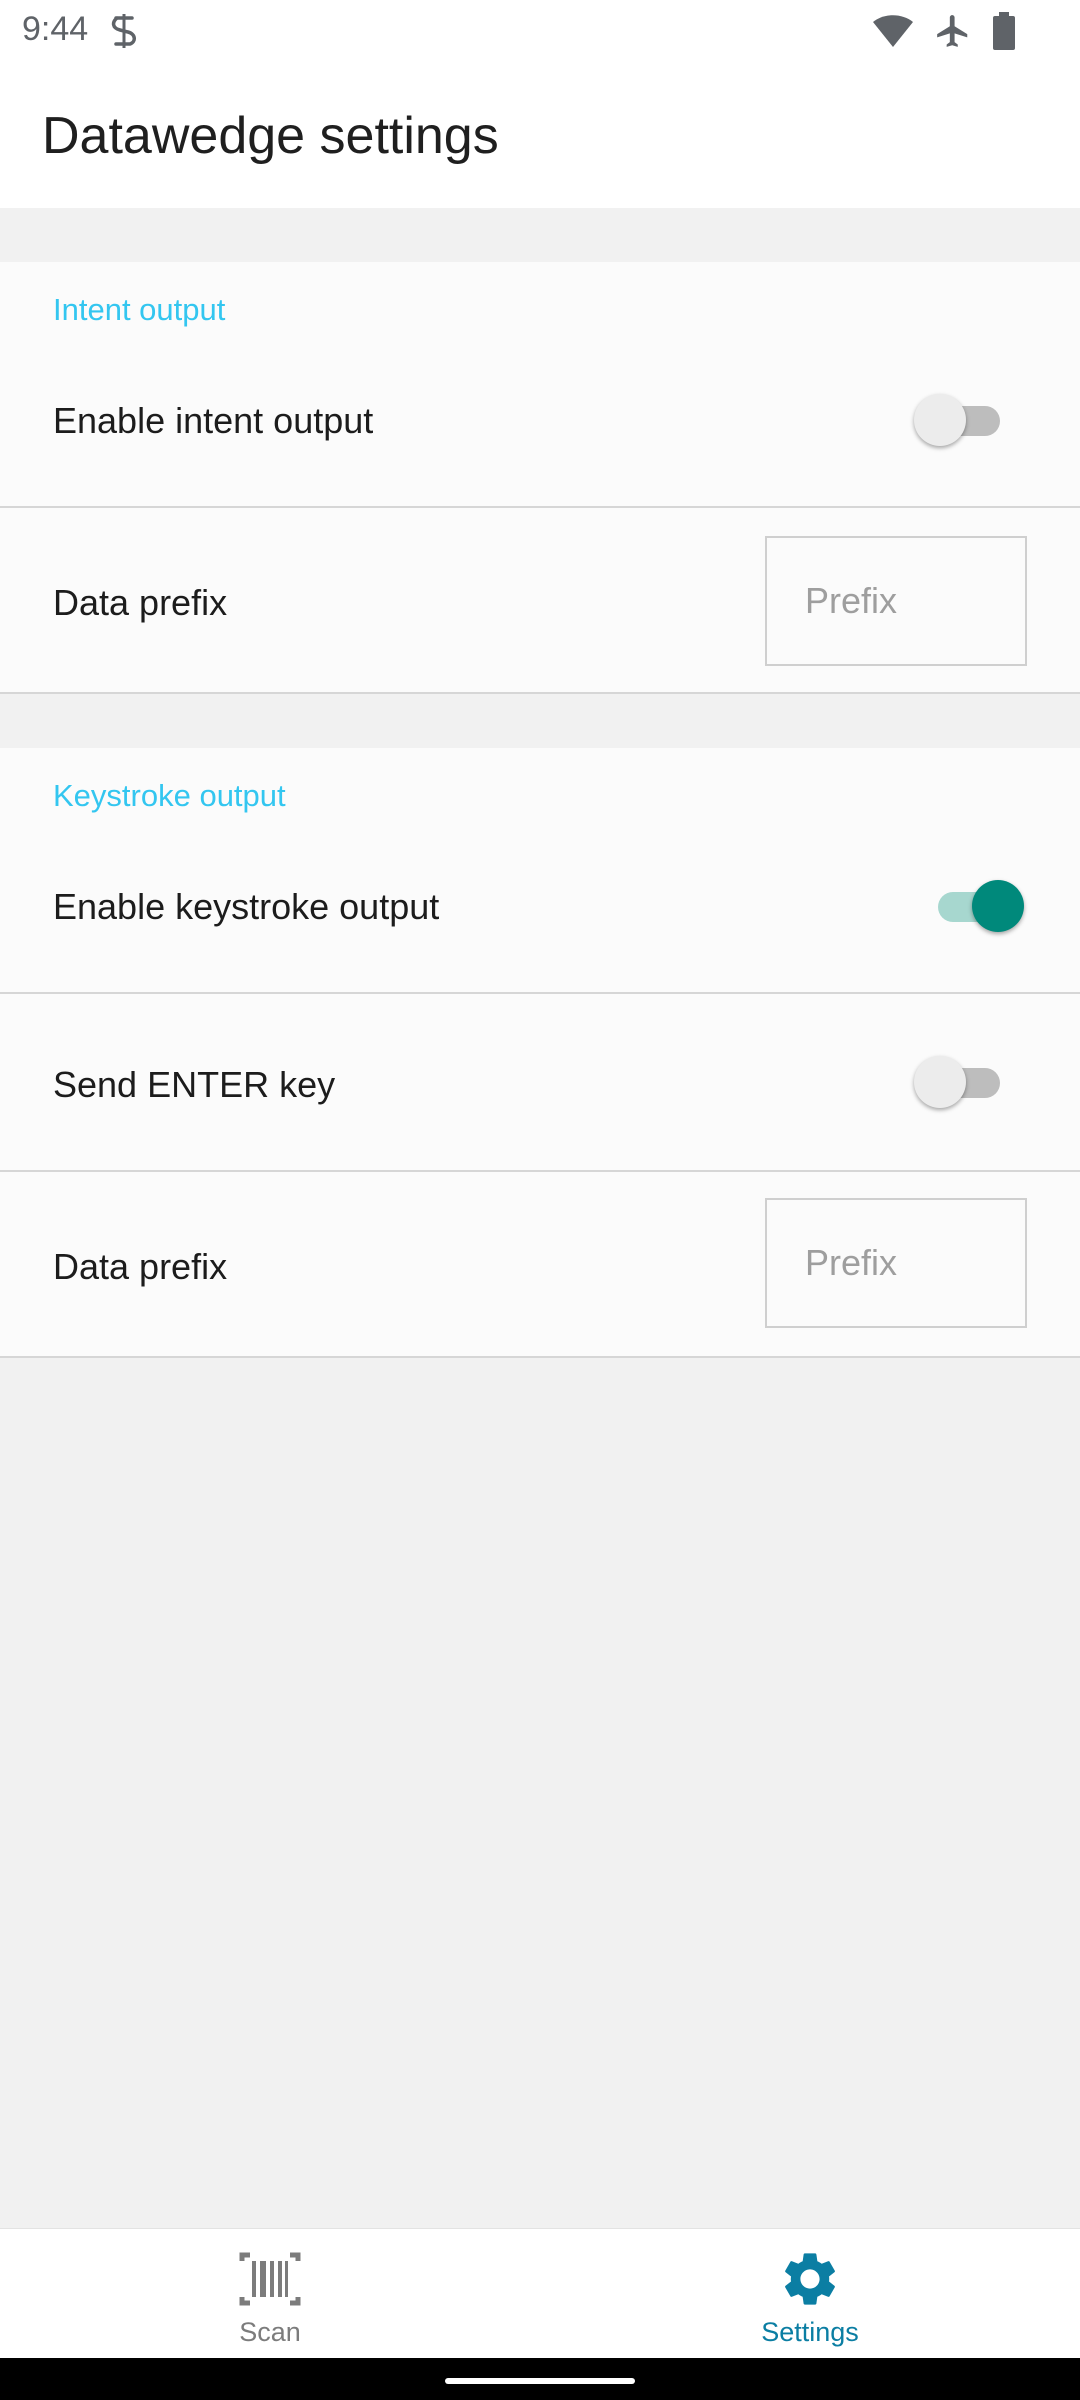 This screenshot has width=1080, height=2400. What do you see at coordinates (140, 1266) in the screenshot?
I see `keystroke-data-prefix-label: Data prefix` at bounding box center [140, 1266].